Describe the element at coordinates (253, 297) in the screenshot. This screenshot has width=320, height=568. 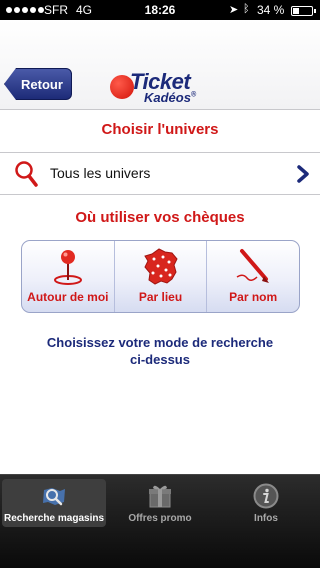
I see `by-name-label: Par nom` at that location.